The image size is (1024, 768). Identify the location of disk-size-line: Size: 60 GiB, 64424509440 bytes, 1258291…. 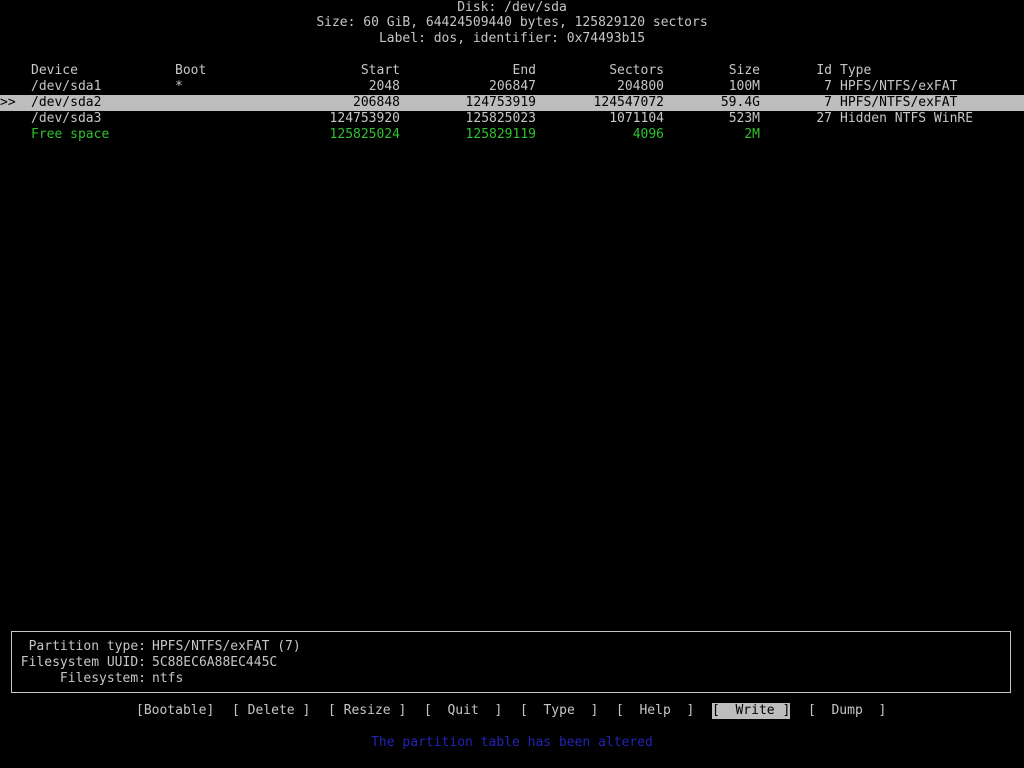
(512, 22).